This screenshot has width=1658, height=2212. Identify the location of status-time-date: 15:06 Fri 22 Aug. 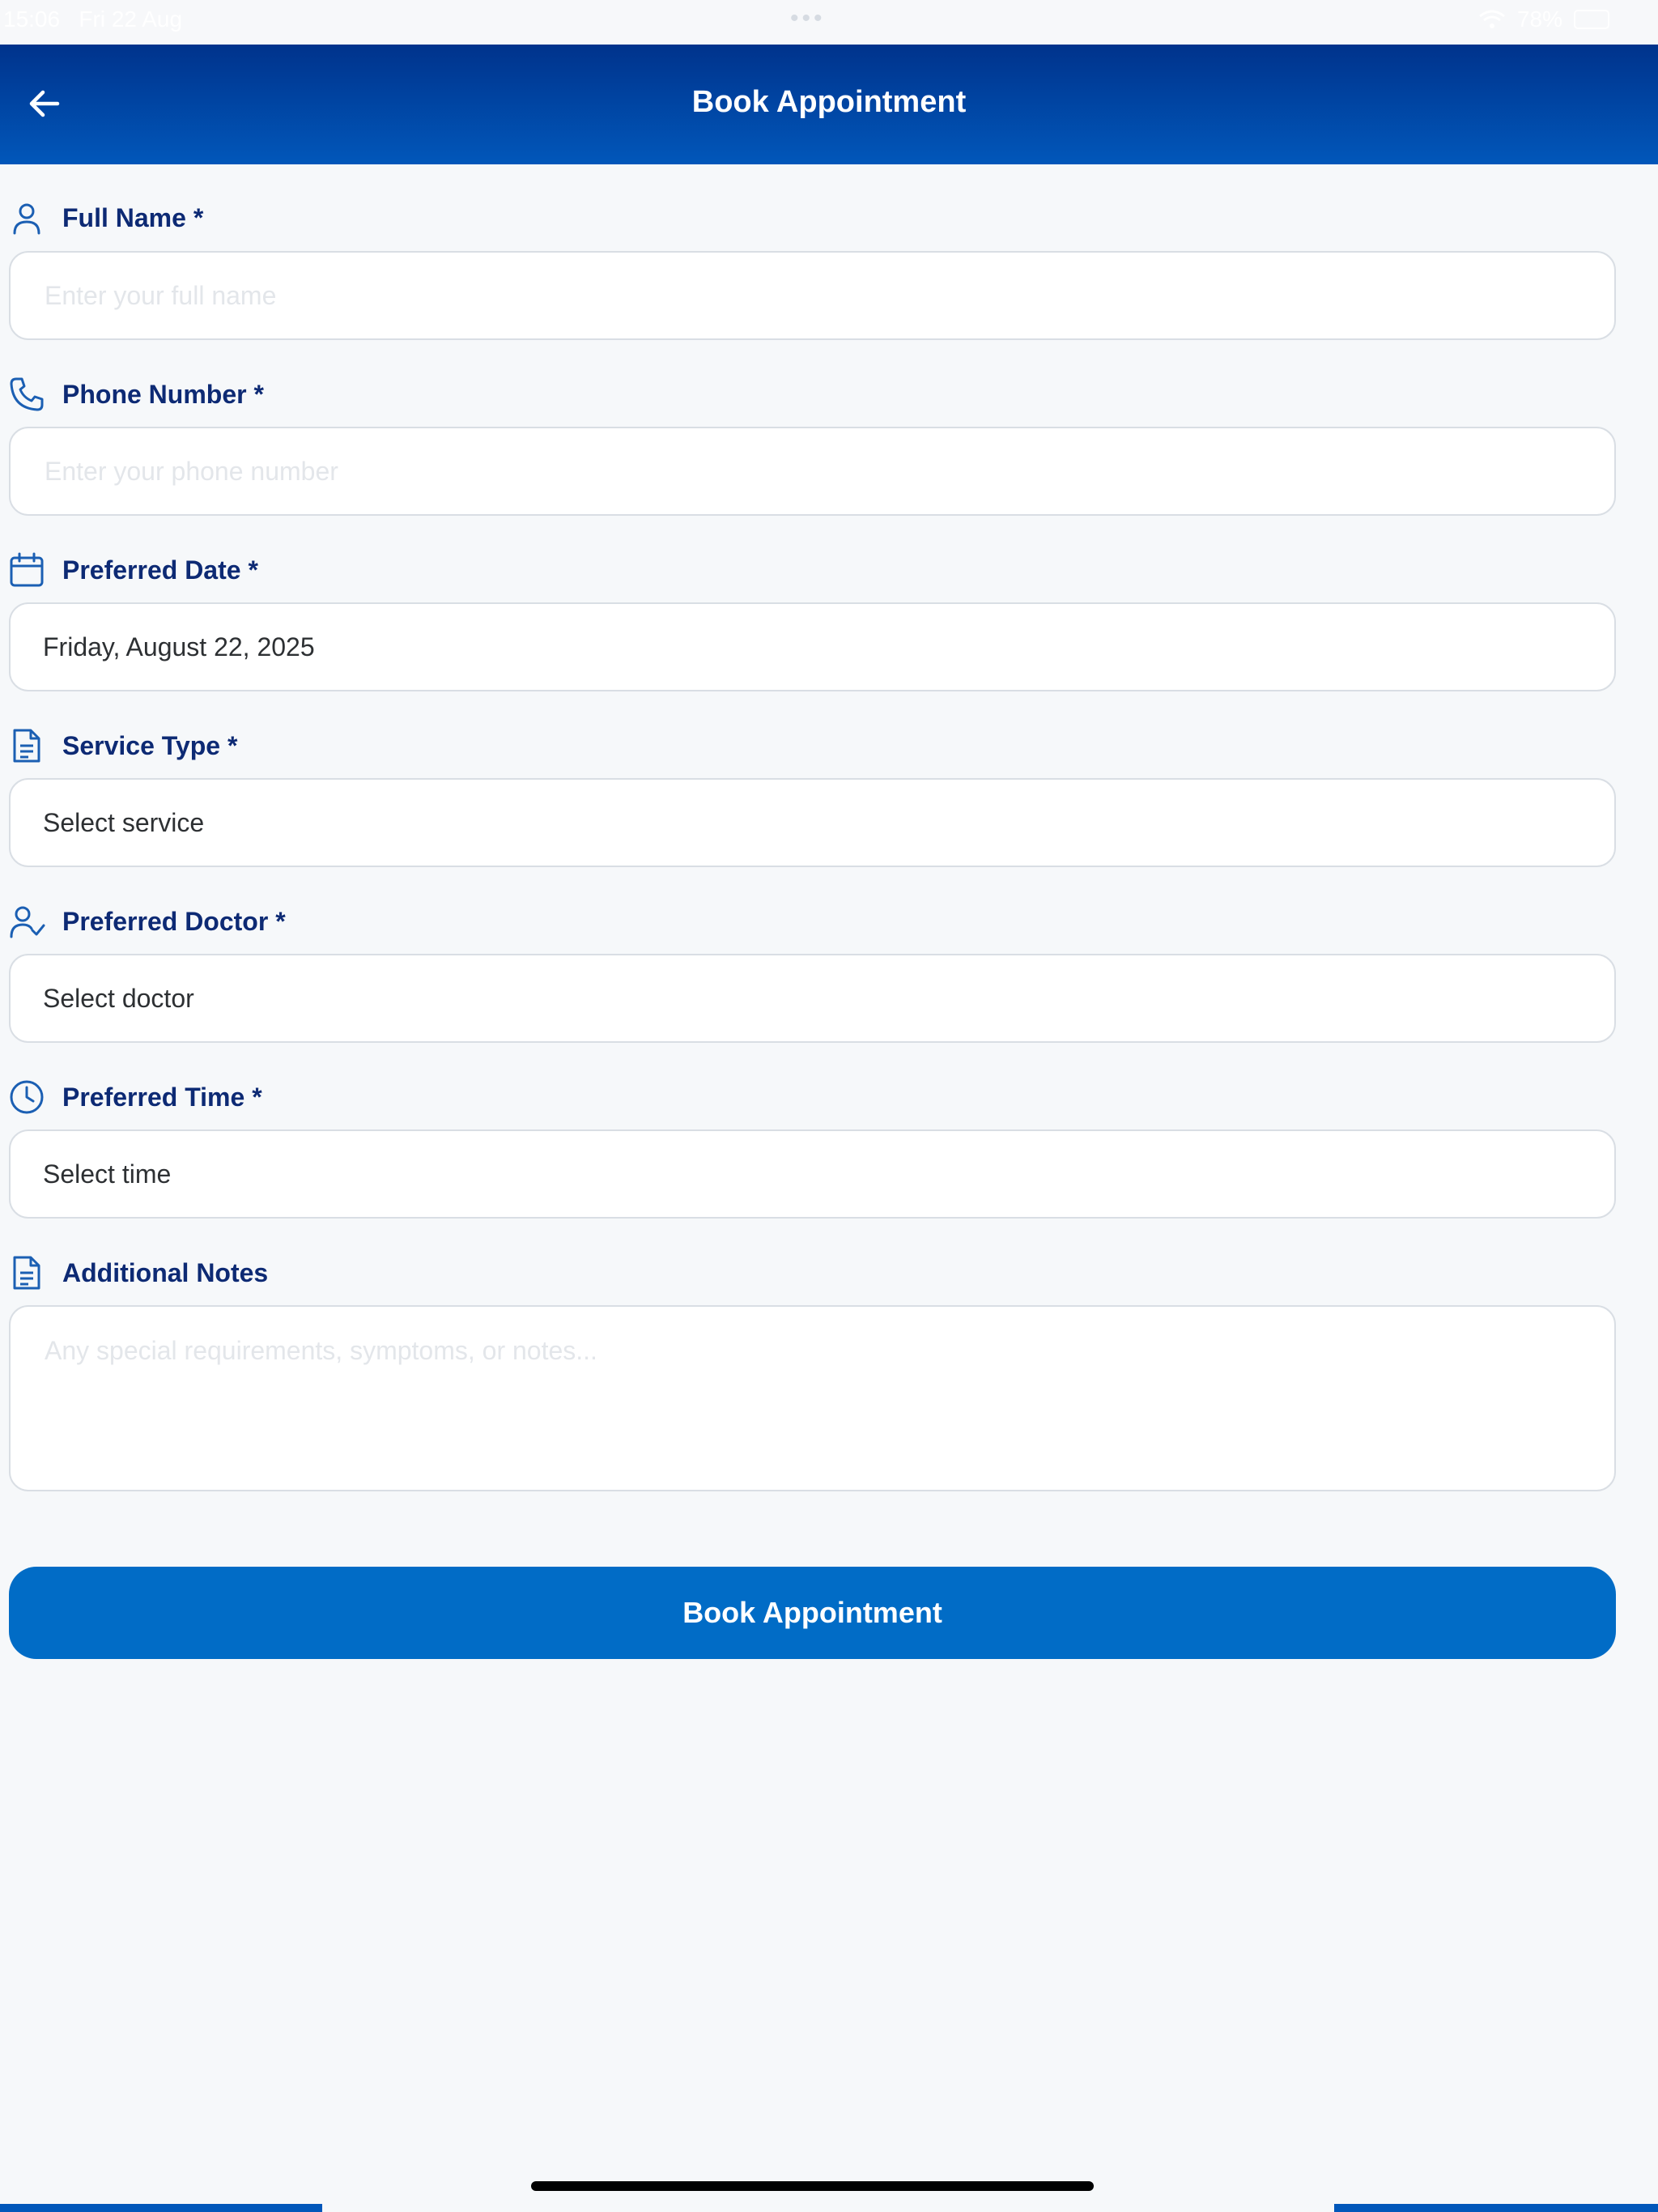
(92, 19).